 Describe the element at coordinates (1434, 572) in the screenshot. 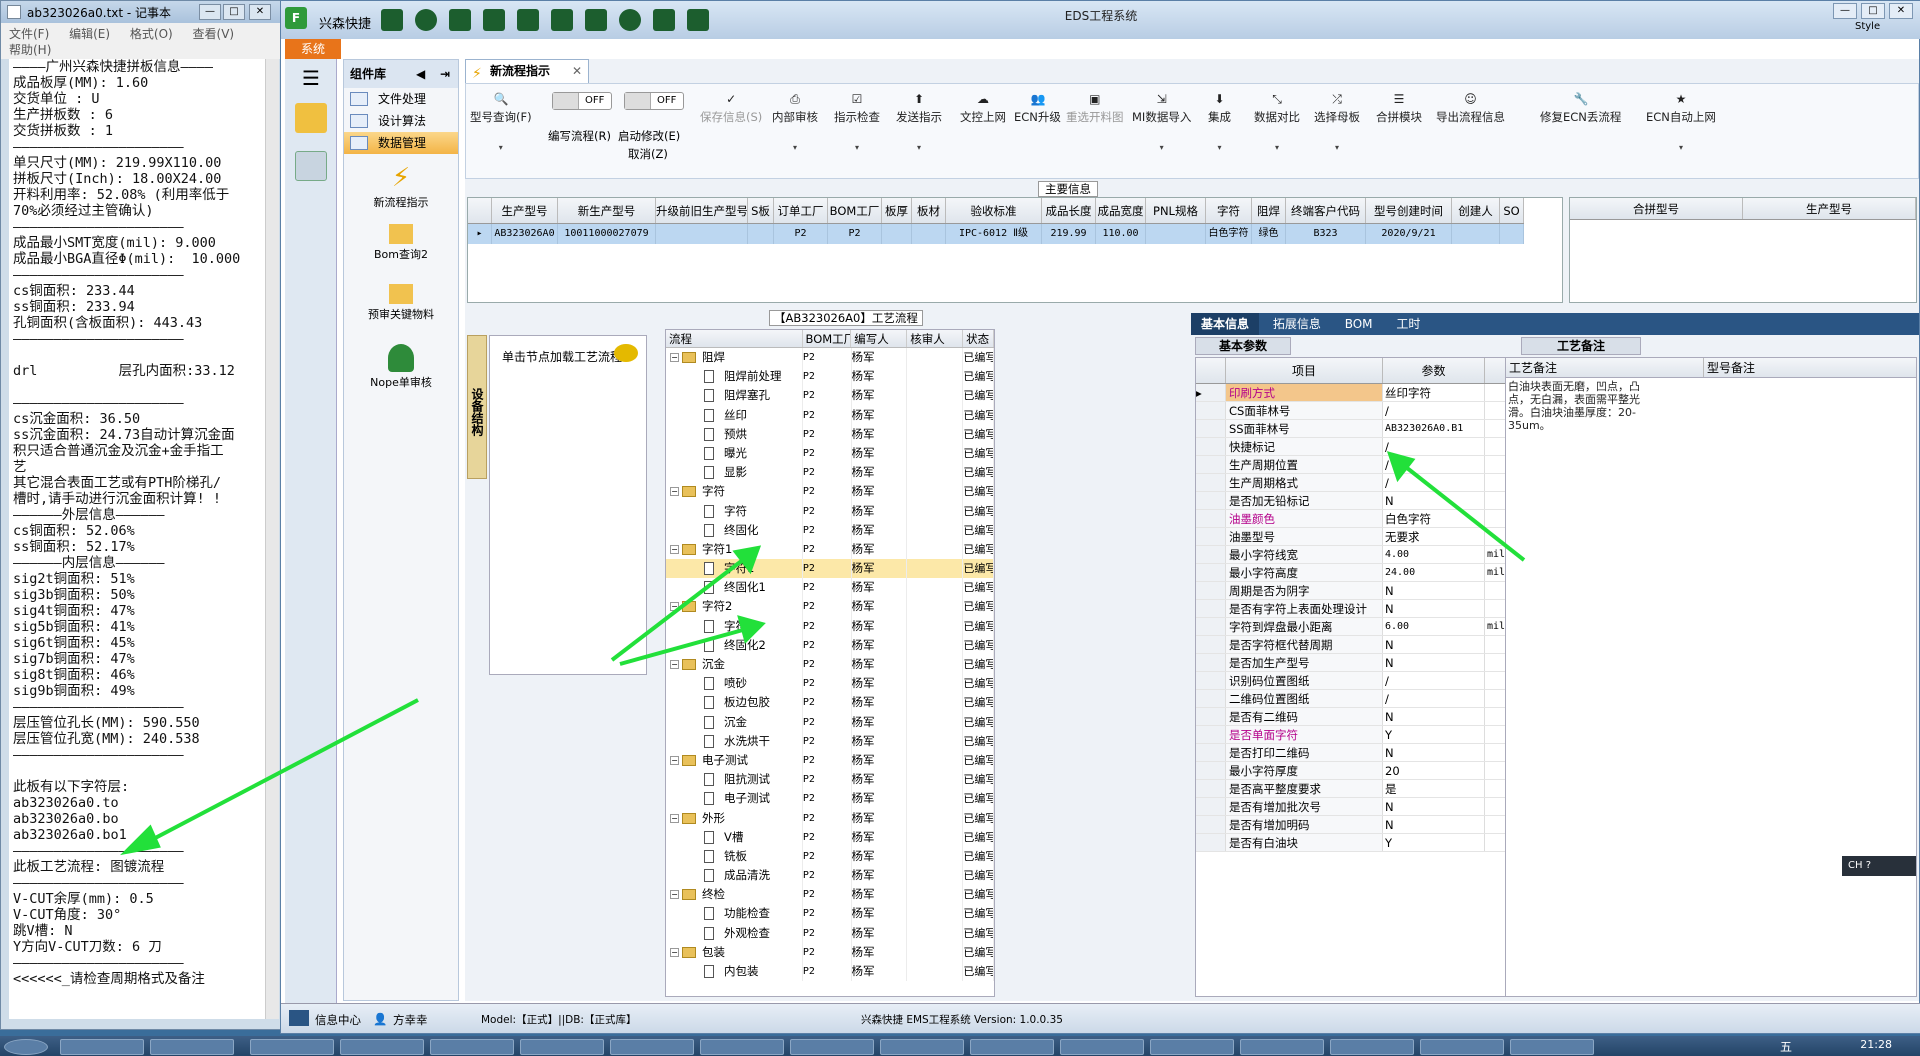

I see `param-value: 24.00` at that location.